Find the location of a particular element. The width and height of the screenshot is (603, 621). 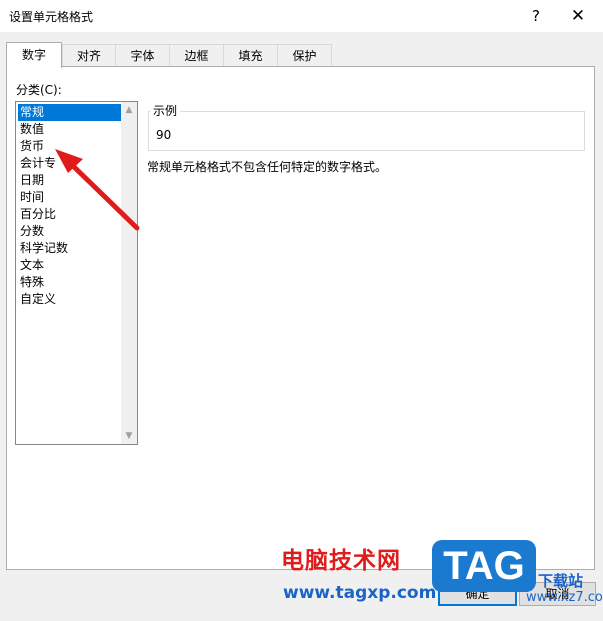

scroll-up-icon: ▲ is located at coordinates (129, 110).